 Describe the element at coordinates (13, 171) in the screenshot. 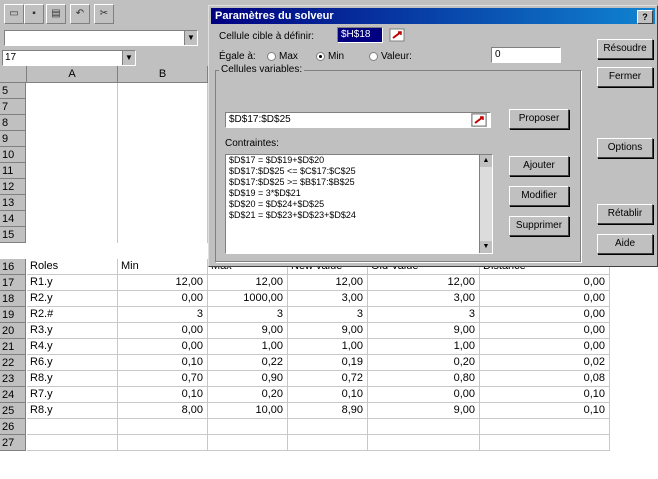

I see `row-header: 11` at that location.